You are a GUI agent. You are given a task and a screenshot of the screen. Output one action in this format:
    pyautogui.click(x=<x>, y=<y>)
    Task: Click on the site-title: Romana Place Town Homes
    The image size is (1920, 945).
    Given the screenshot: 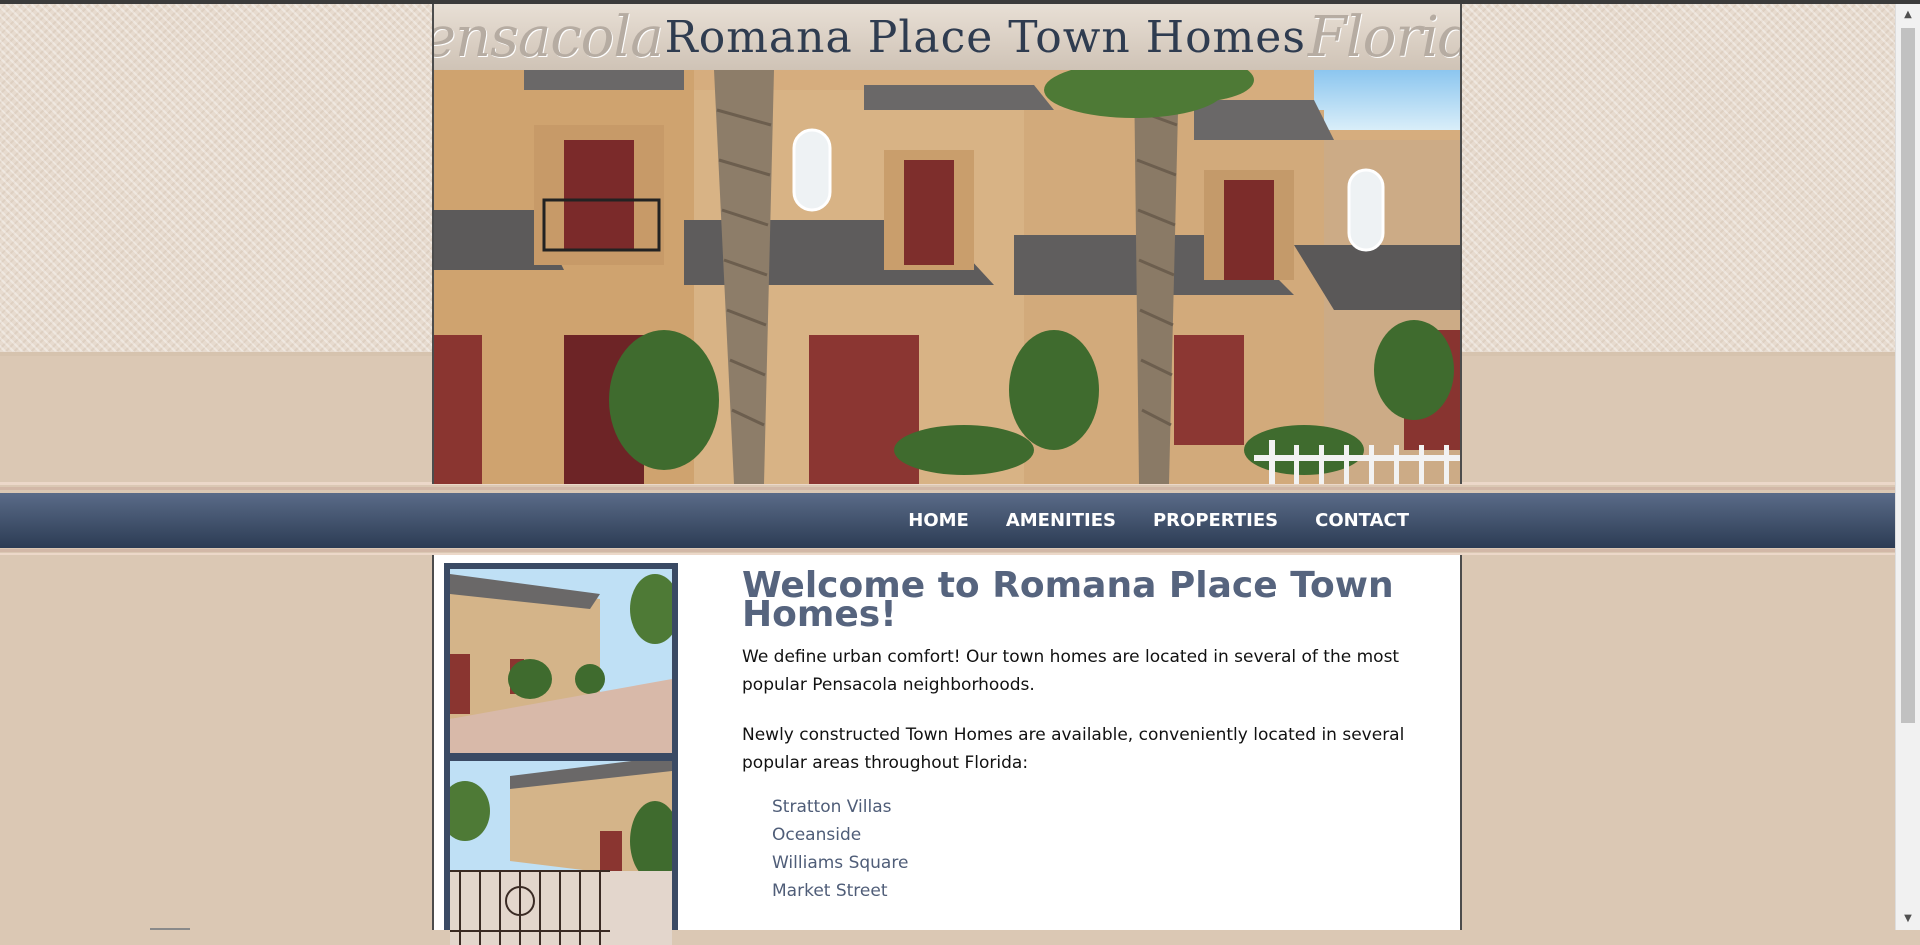 What is the action you would take?
    pyautogui.click(x=985, y=37)
    